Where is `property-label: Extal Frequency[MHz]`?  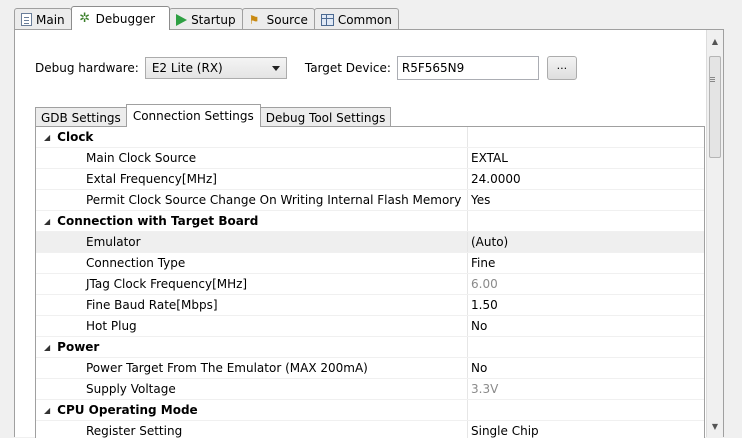 property-label: Extal Frequency[MHz] is located at coordinates (151, 179).